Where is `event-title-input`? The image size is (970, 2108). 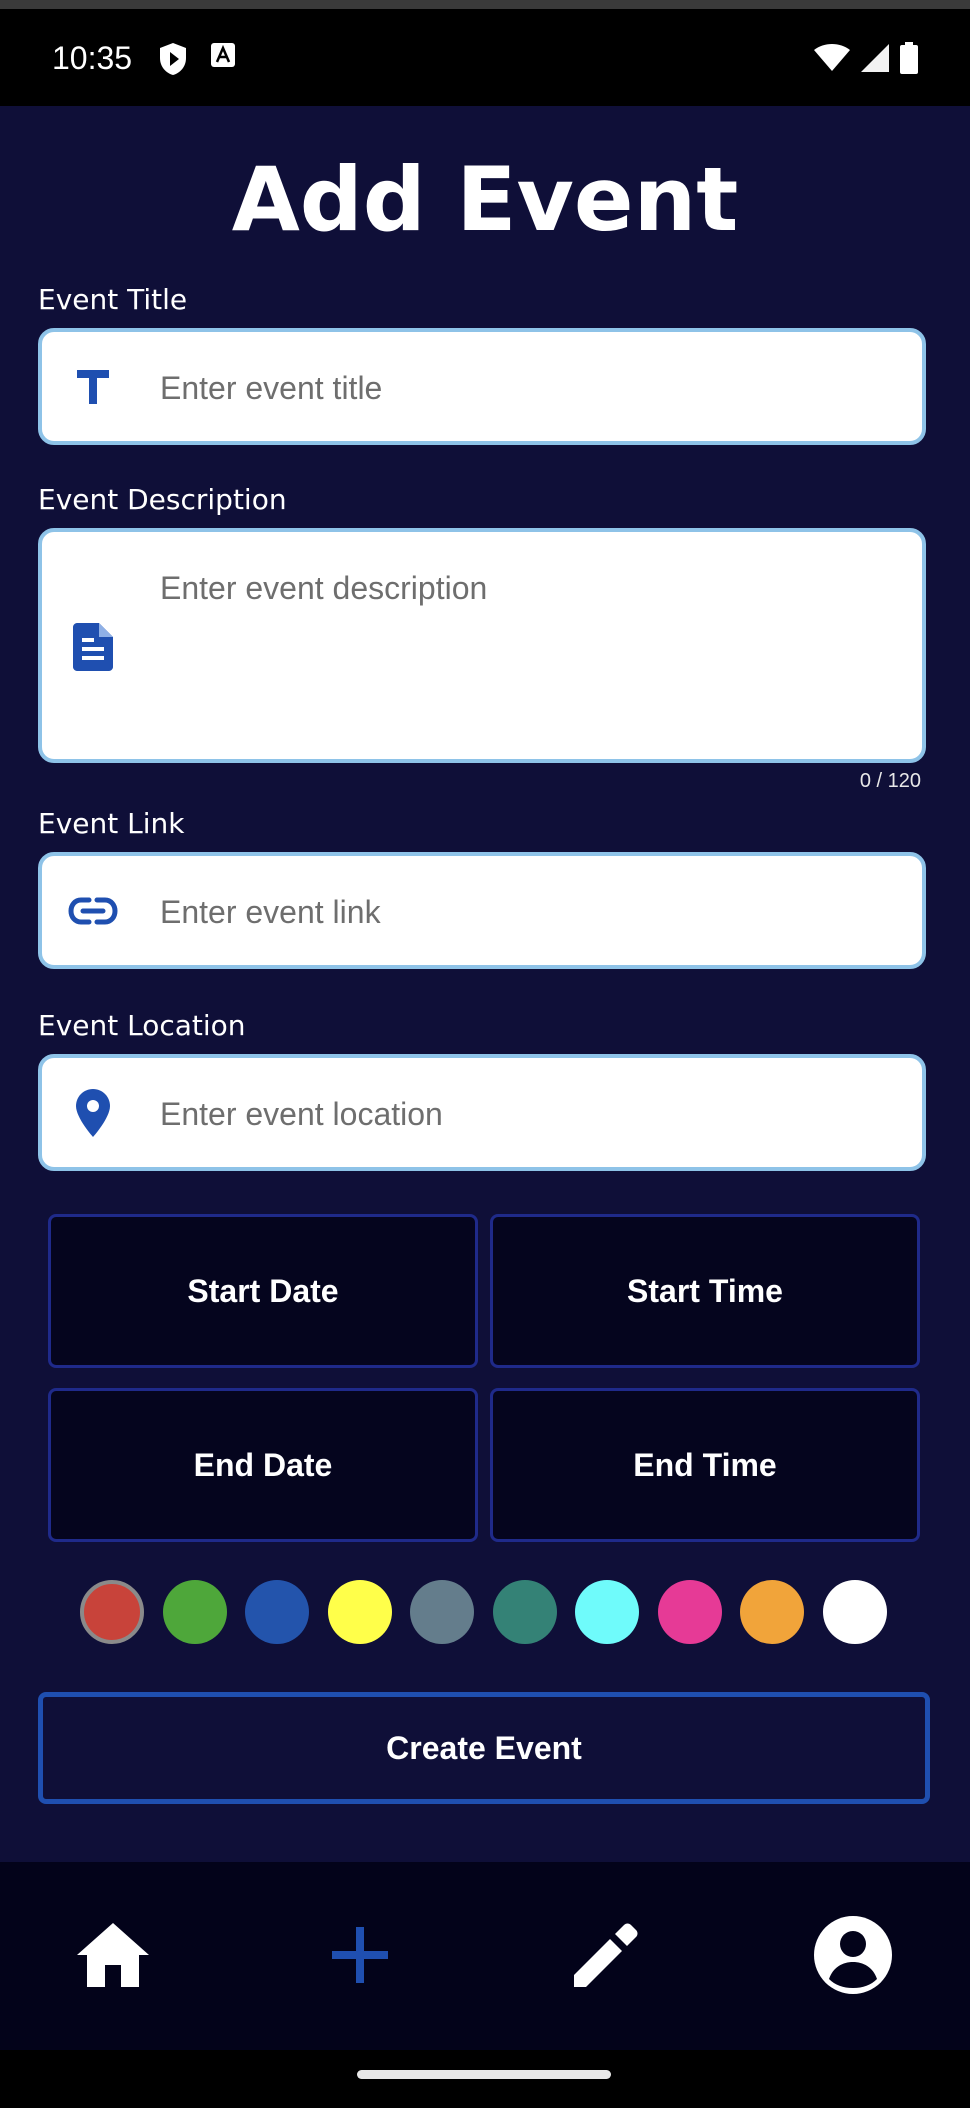
event-title-input is located at coordinates (531, 388).